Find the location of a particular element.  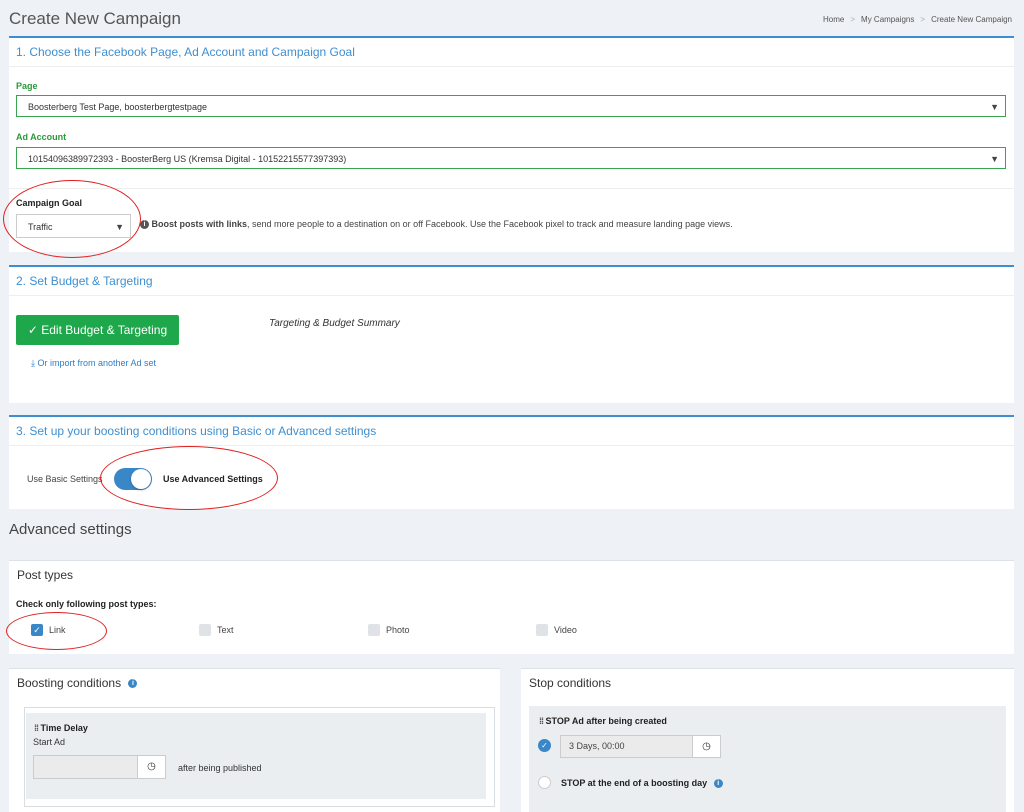

targeting-summary-title: Targeting & Budget Summary is located at coordinates (334, 323).